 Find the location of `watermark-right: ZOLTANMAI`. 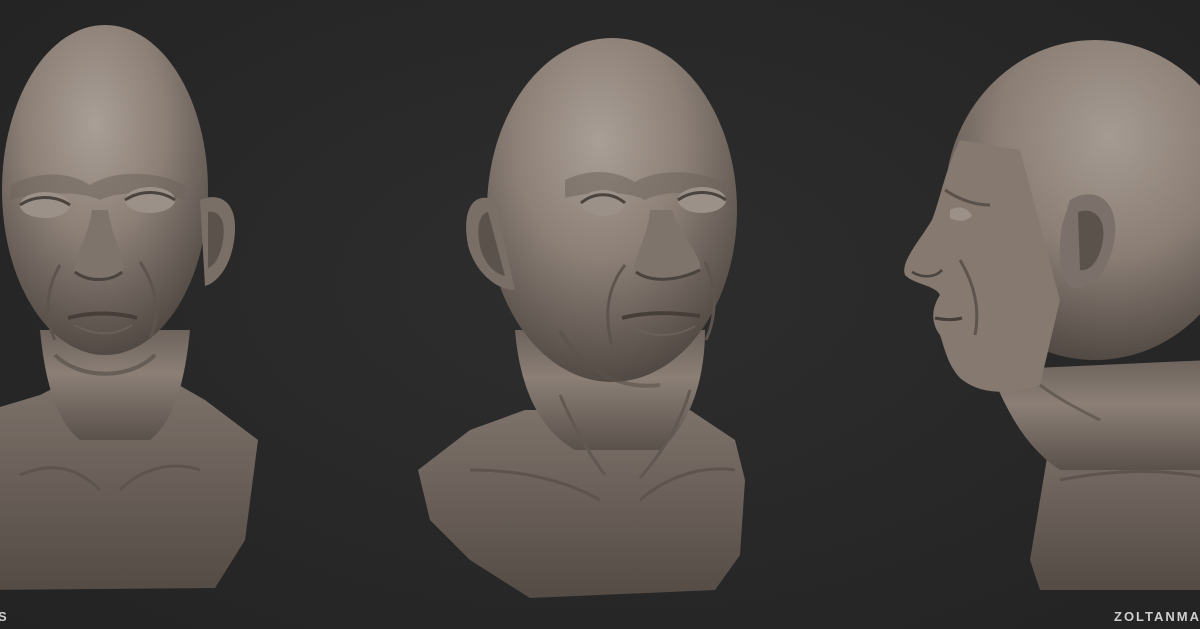

watermark-right: ZOLTANMAI is located at coordinates (1157, 616).